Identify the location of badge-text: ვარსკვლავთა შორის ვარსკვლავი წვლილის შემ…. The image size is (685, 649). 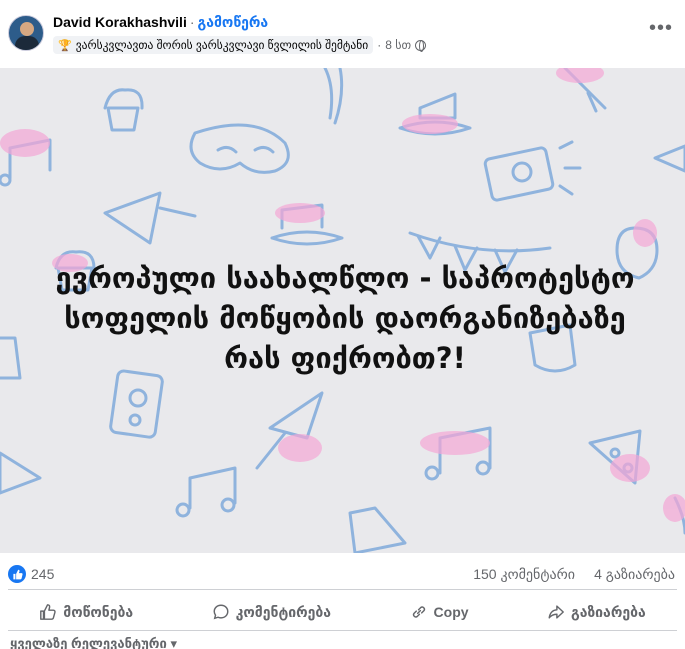
(222, 46).